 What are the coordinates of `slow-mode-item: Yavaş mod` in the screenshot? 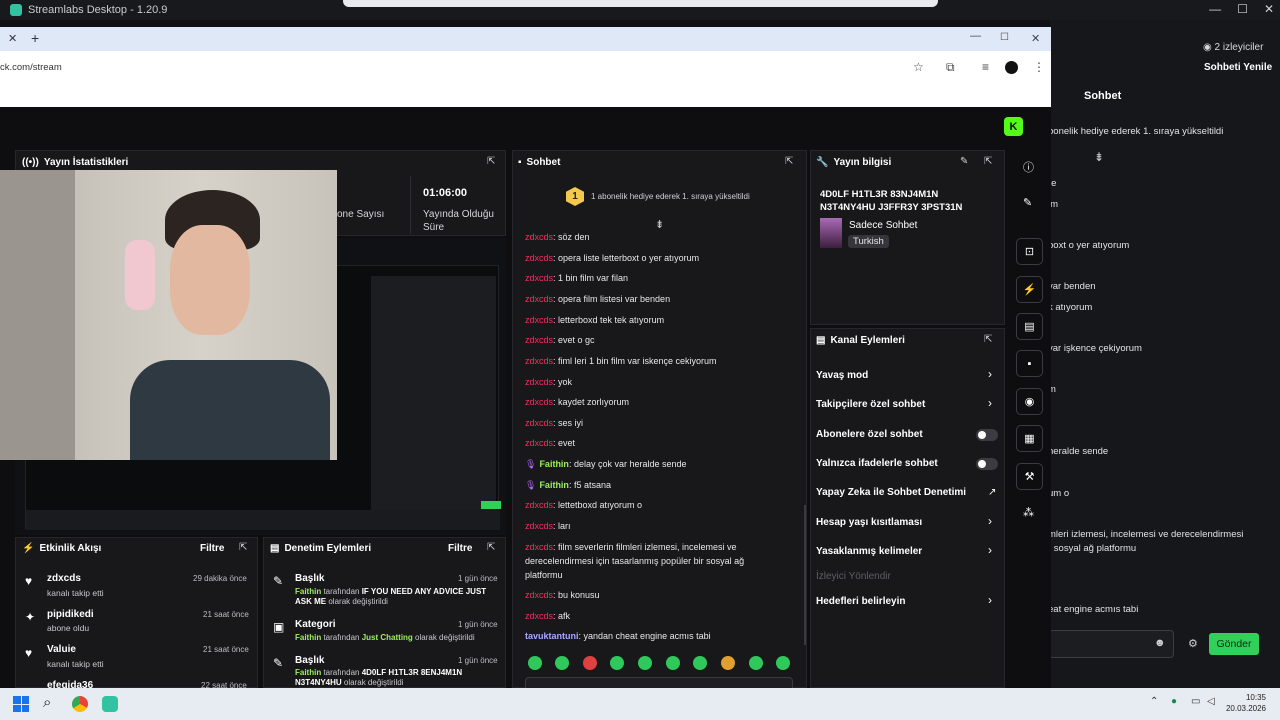 It's located at (842, 375).